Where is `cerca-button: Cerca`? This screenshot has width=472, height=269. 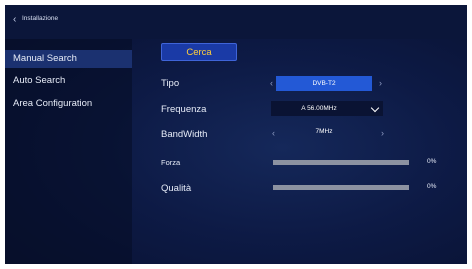 cerca-button: Cerca is located at coordinates (199, 52).